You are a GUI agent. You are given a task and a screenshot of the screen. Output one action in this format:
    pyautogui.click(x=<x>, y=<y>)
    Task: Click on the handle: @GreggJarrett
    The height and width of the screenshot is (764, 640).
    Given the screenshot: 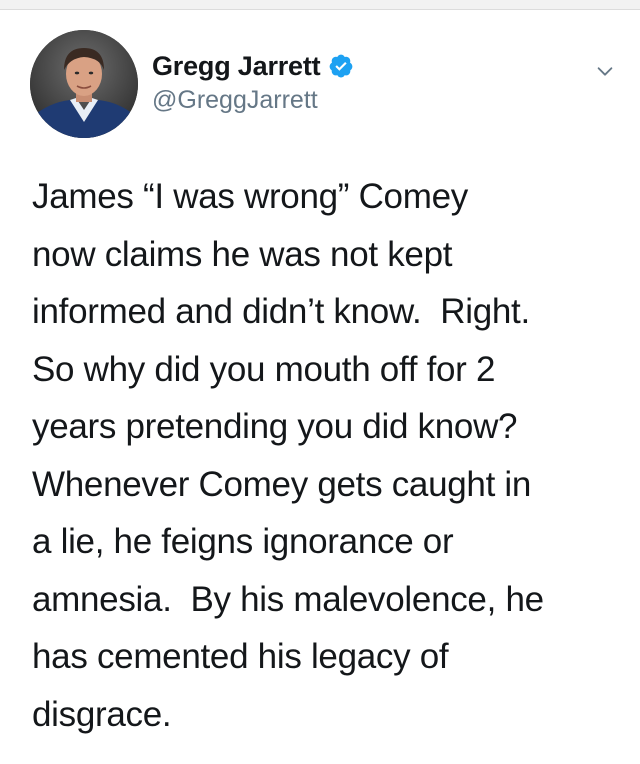 What is the action you would take?
    pyautogui.click(x=253, y=100)
    